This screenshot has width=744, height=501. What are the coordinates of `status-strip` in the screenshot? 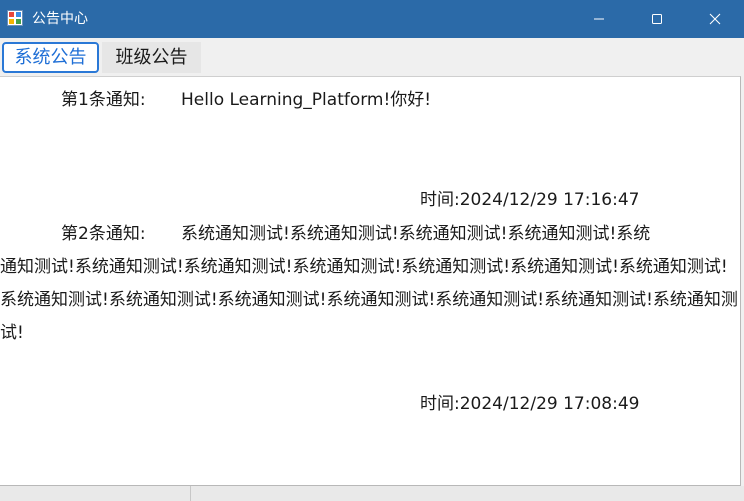 It's located at (372, 493).